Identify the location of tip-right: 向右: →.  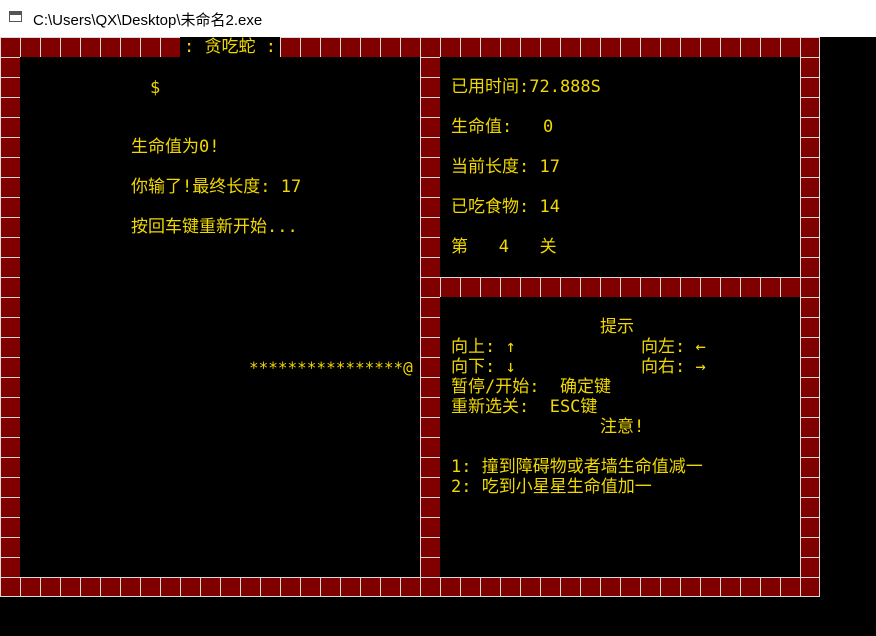
(673, 367).